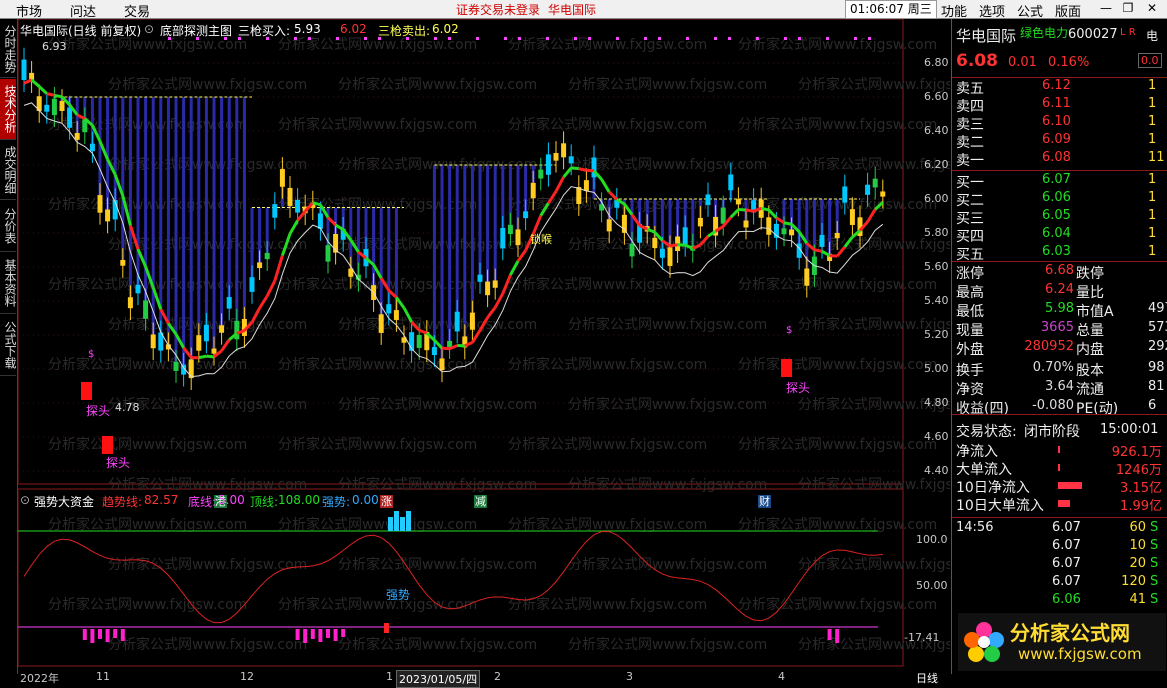 The height and width of the screenshot is (688, 1167). Describe the element at coordinates (8, 226) in the screenshot. I see `tab-price-table: 分价表` at that location.